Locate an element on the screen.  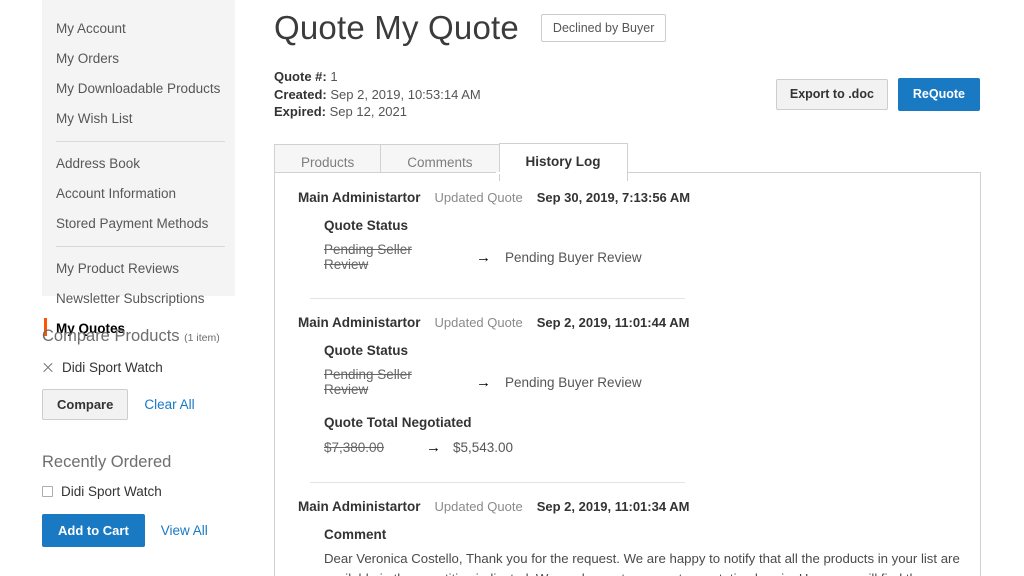
sidebar-item-label: My Downloadable Products is located at coordinates (138, 88).